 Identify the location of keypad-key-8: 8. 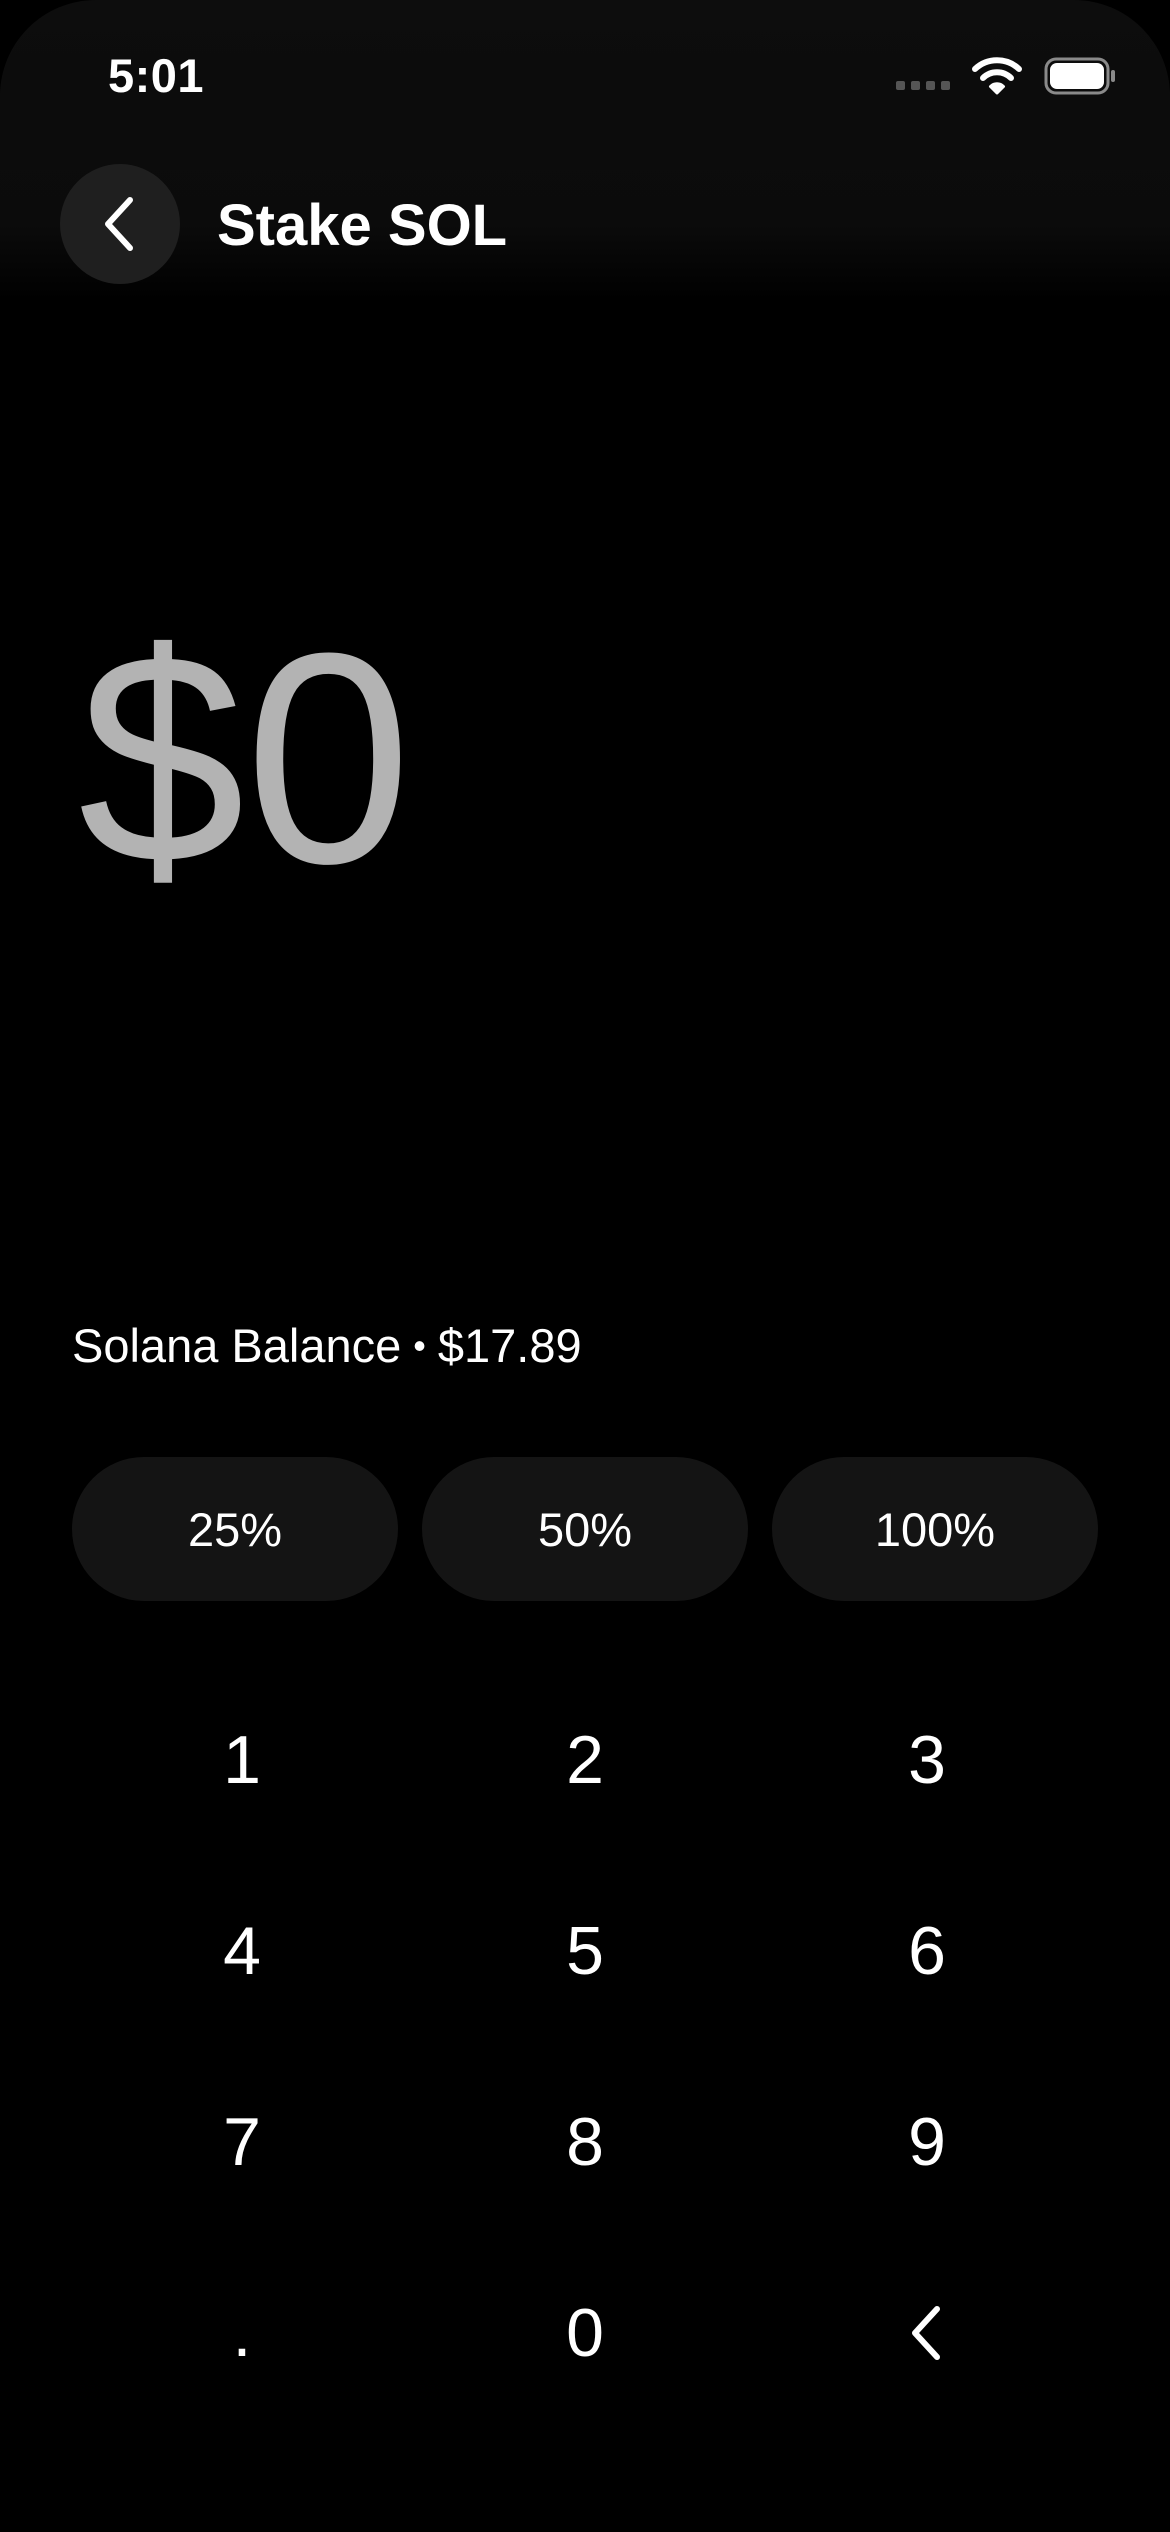
(585, 2142).